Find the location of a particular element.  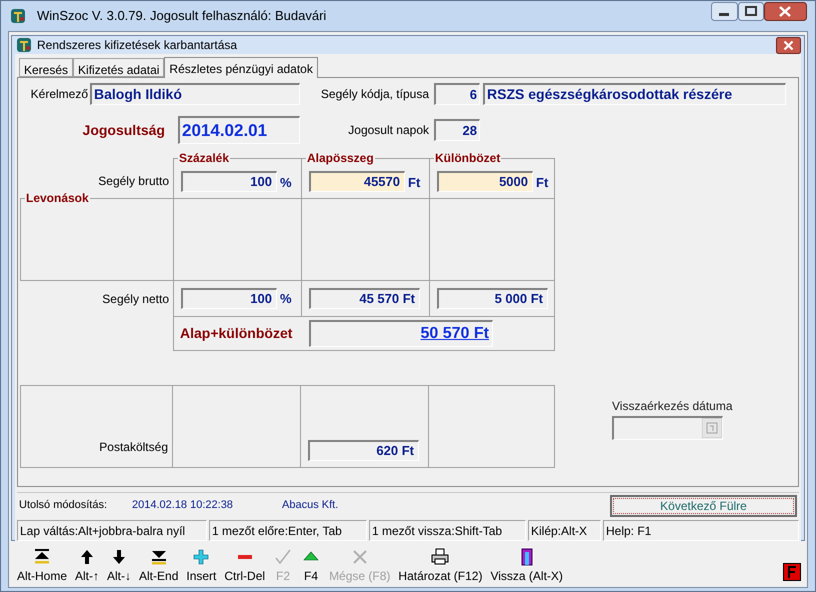

checkmark-icon is located at coordinates (283, 557).